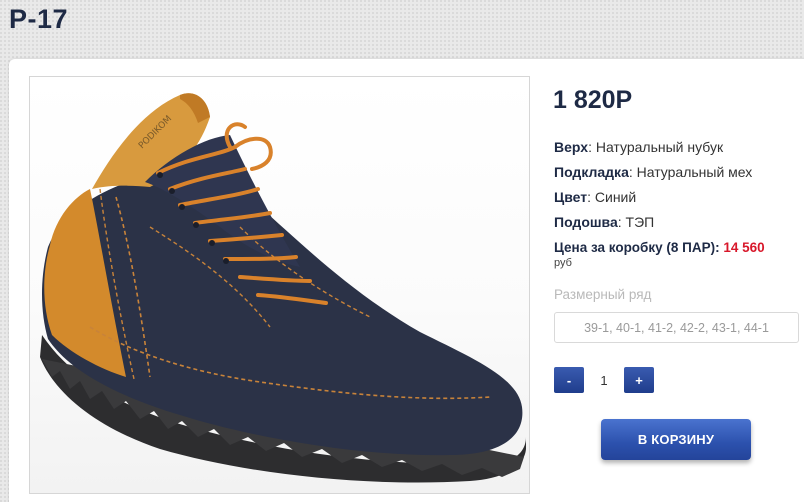 The height and width of the screenshot is (502, 804). I want to click on spec-label: Подошва, so click(586, 222).